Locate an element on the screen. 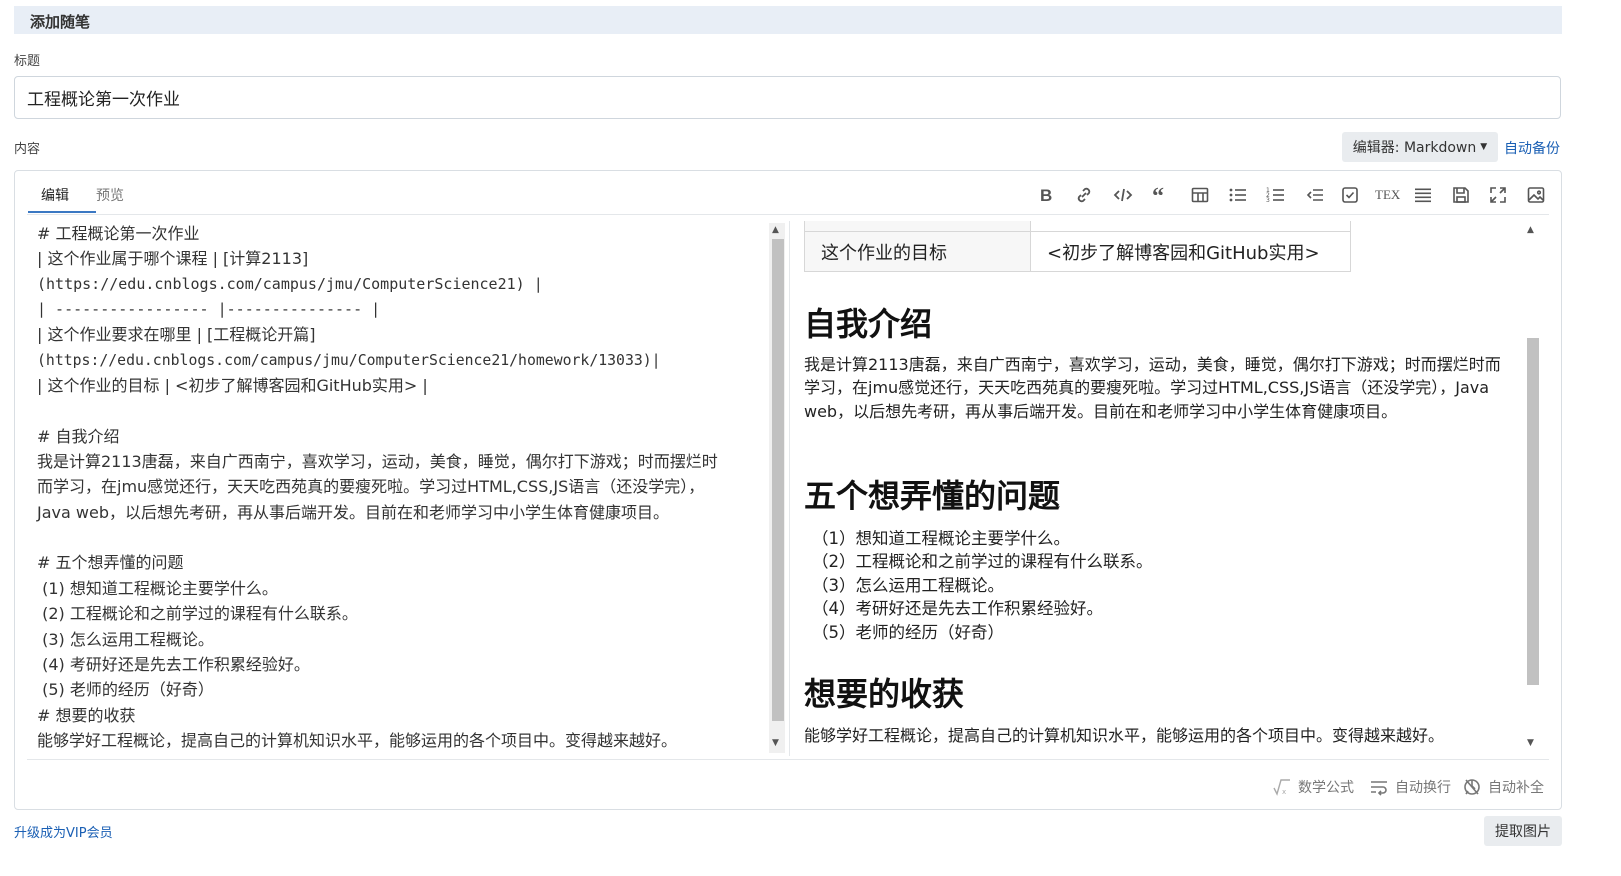 This screenshot has height=876, width=1621. math-formula-toggle: x 数学公式 is located at coordinates (1313, 787).